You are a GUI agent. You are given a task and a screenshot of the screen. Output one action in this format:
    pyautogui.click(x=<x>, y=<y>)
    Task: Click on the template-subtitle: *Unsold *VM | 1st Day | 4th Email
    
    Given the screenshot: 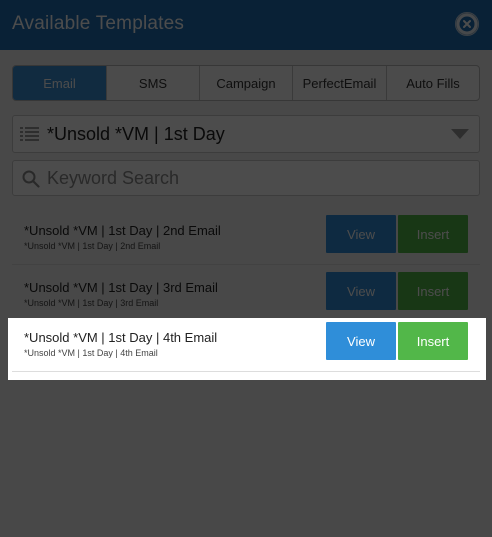 What is the action you would take?
    pyautogui.click(x=91, y=353)
    